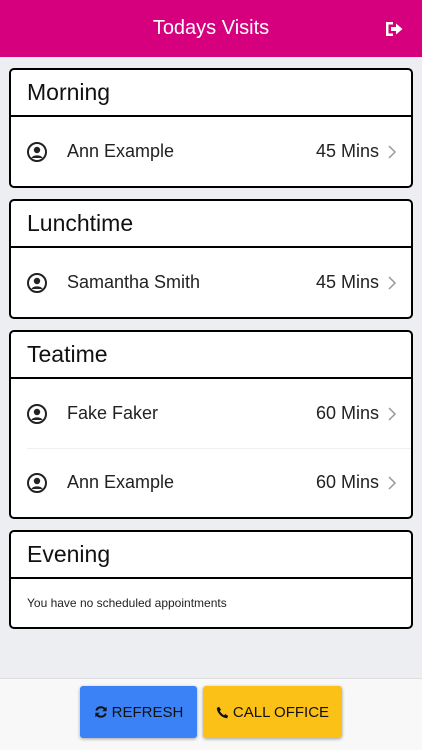  Describe the element at coordinates (211, 93) in the screenshot. I see `section-title: Morning` at that location.